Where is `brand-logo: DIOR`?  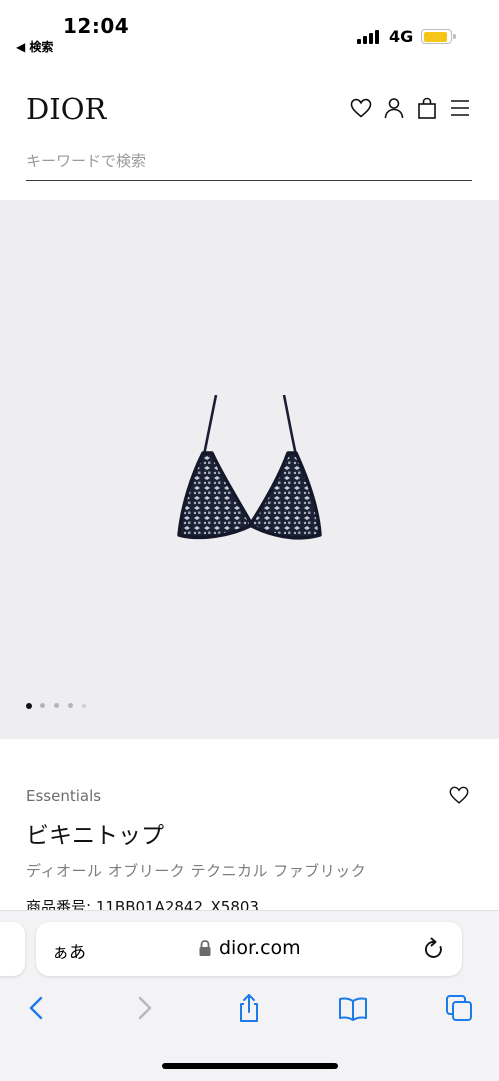
brand-logo: DIOR is located at coordinates (66, 109).